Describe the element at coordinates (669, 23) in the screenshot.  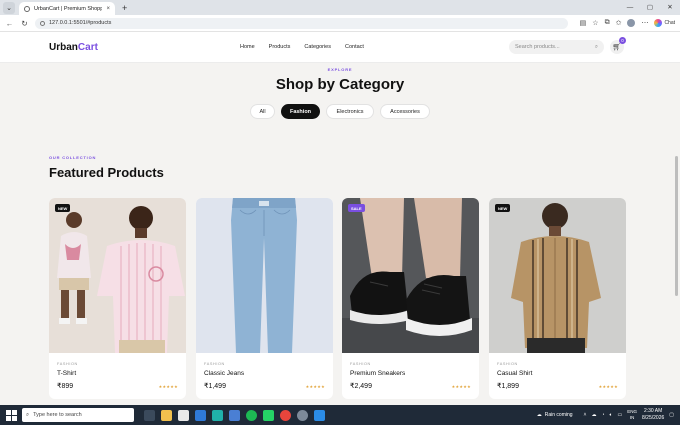
I see `chat-label: Chat` at that location.